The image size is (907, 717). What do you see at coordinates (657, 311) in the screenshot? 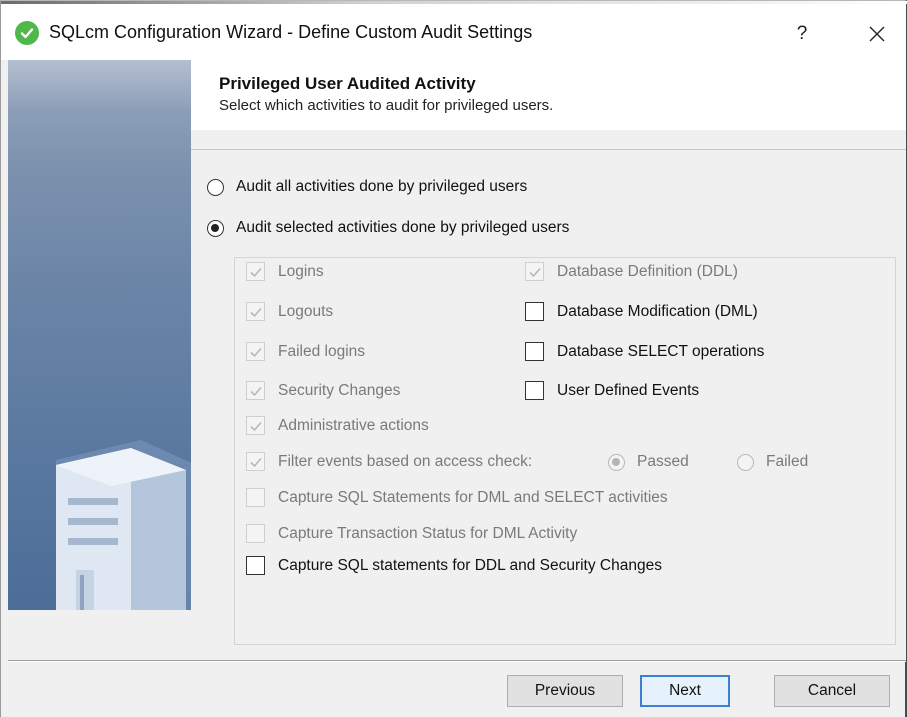
I see `dml-label: Database Modification (DML)` at bounding box center [657, 311].